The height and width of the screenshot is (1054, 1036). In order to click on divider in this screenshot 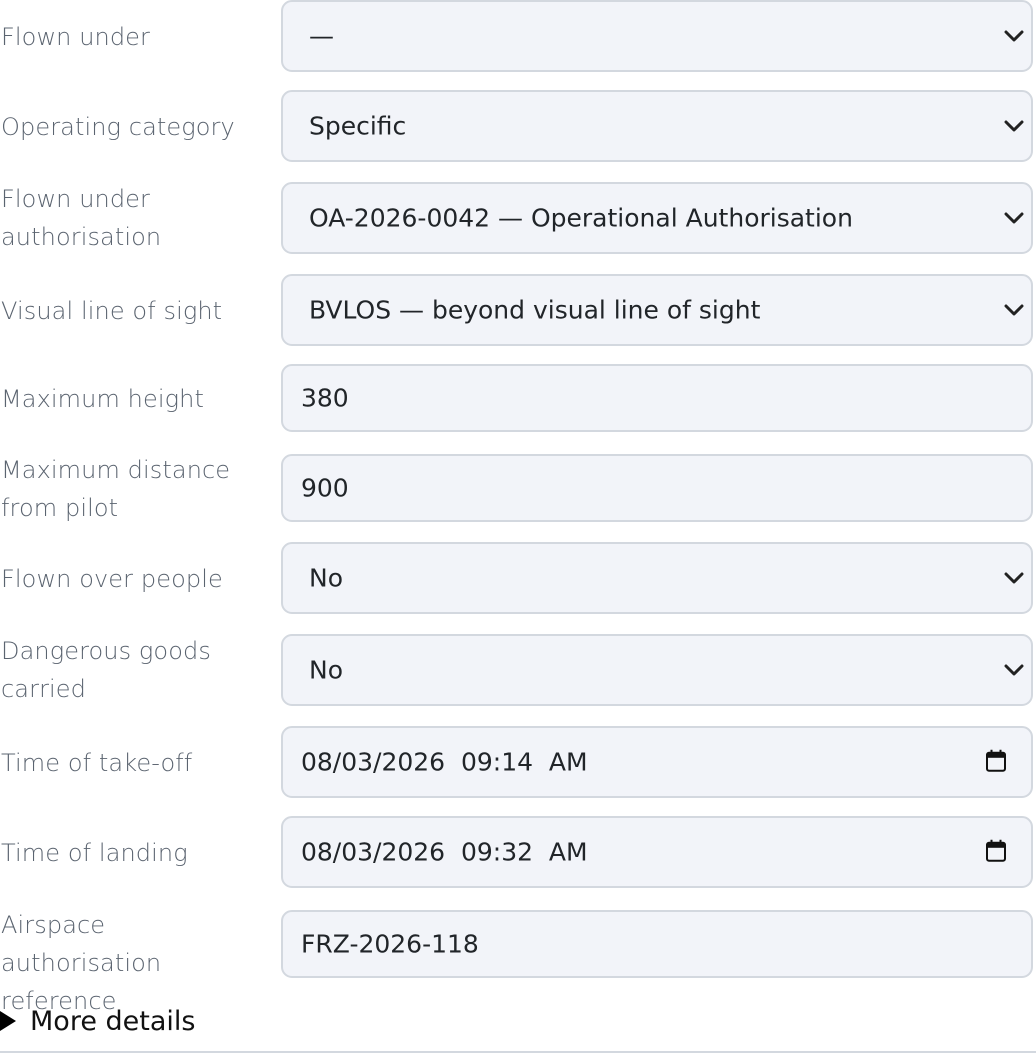, I will do `click(518, 1052)`.